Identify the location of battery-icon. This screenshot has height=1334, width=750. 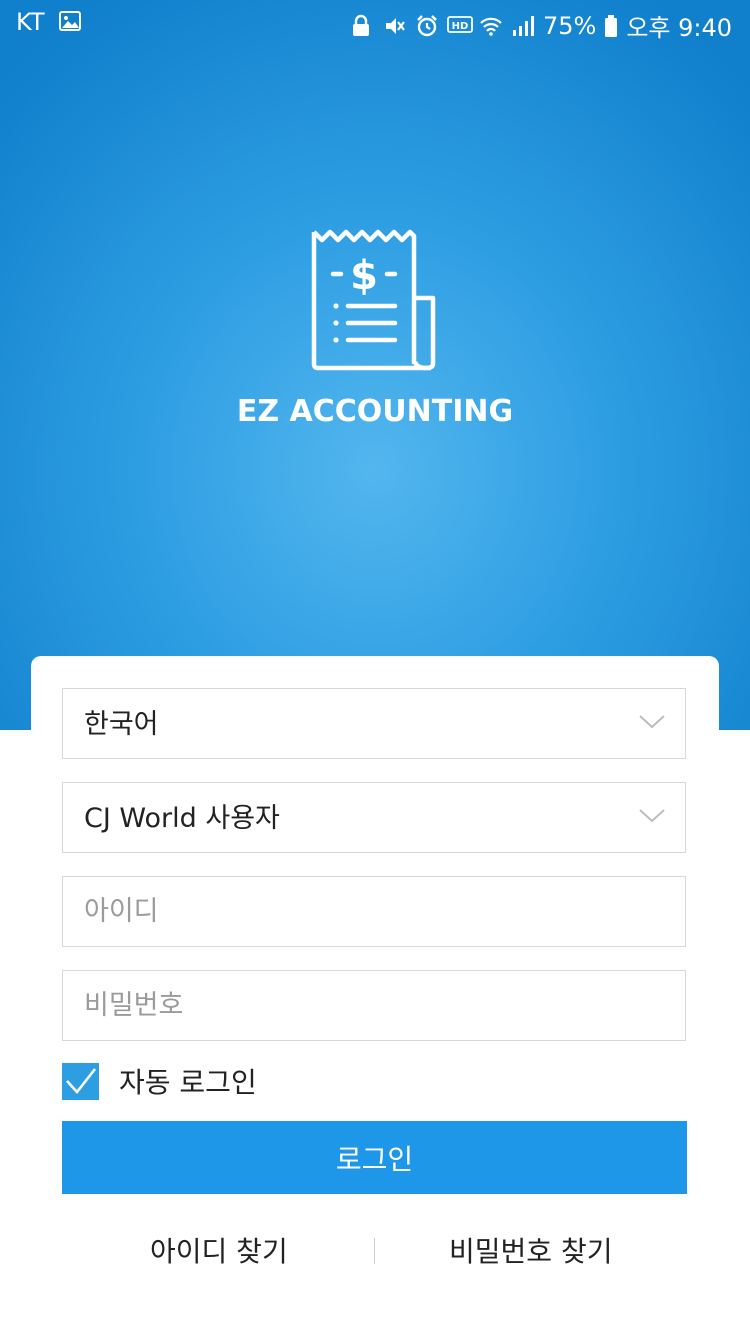
(611, 26).